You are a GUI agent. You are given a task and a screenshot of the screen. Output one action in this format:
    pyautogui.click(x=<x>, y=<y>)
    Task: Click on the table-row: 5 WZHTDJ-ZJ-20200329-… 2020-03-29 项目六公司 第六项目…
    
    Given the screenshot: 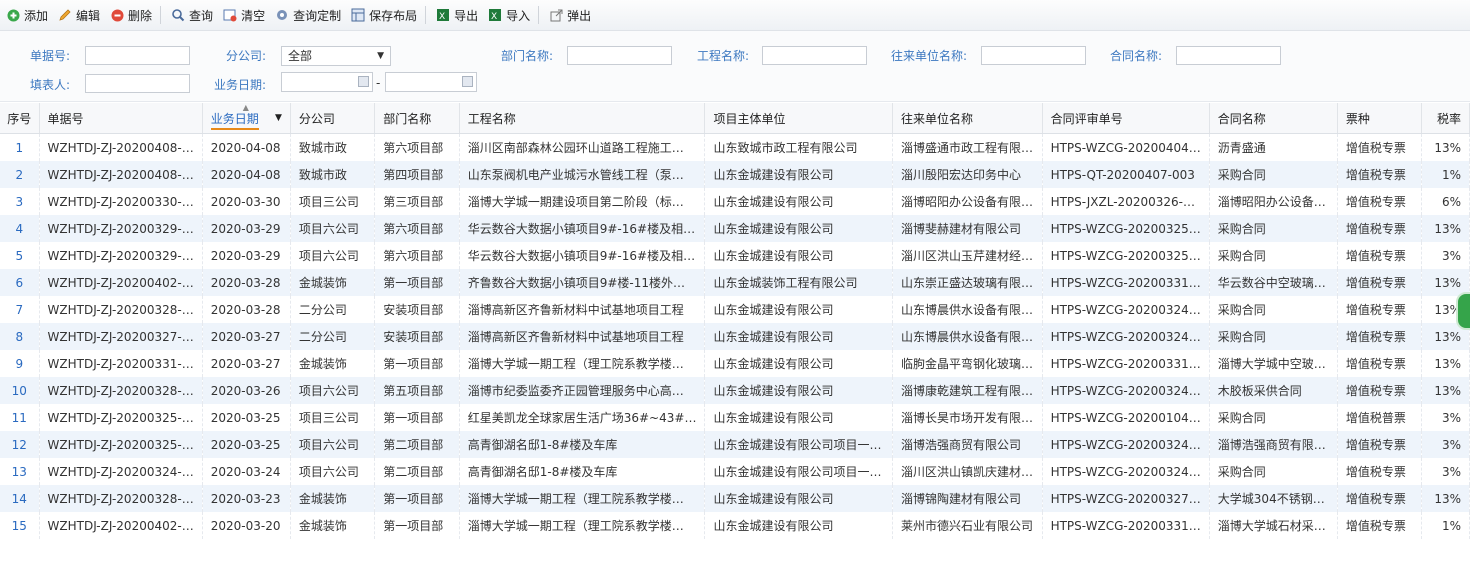 What is the action you would take?
    pyautogui.click(x=735, y=255)
    